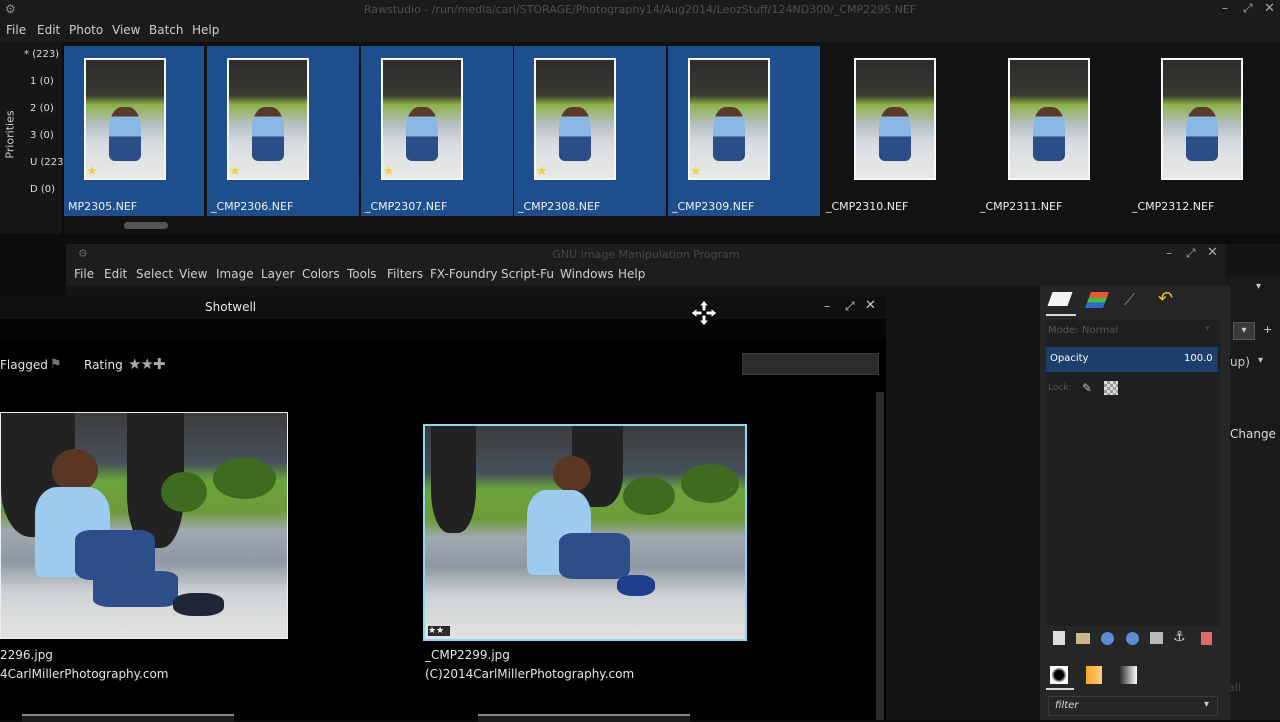 Image resolution: width=1280 pixels, height=722 pixels. I want to click on change-button: Change, so click(1253, 434).